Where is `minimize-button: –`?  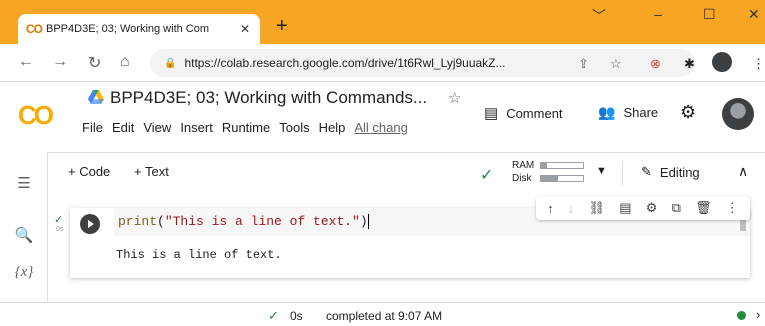 minimize-button: – is located at coordinates (658, 14).